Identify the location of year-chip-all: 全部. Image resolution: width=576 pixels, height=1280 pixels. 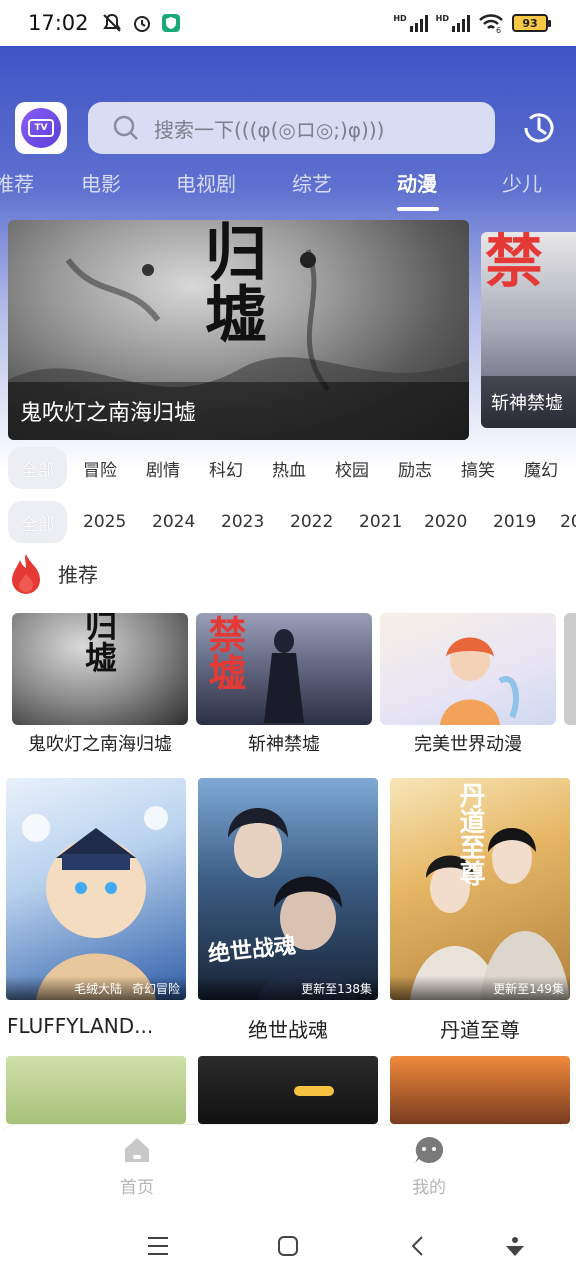
(37, 522).